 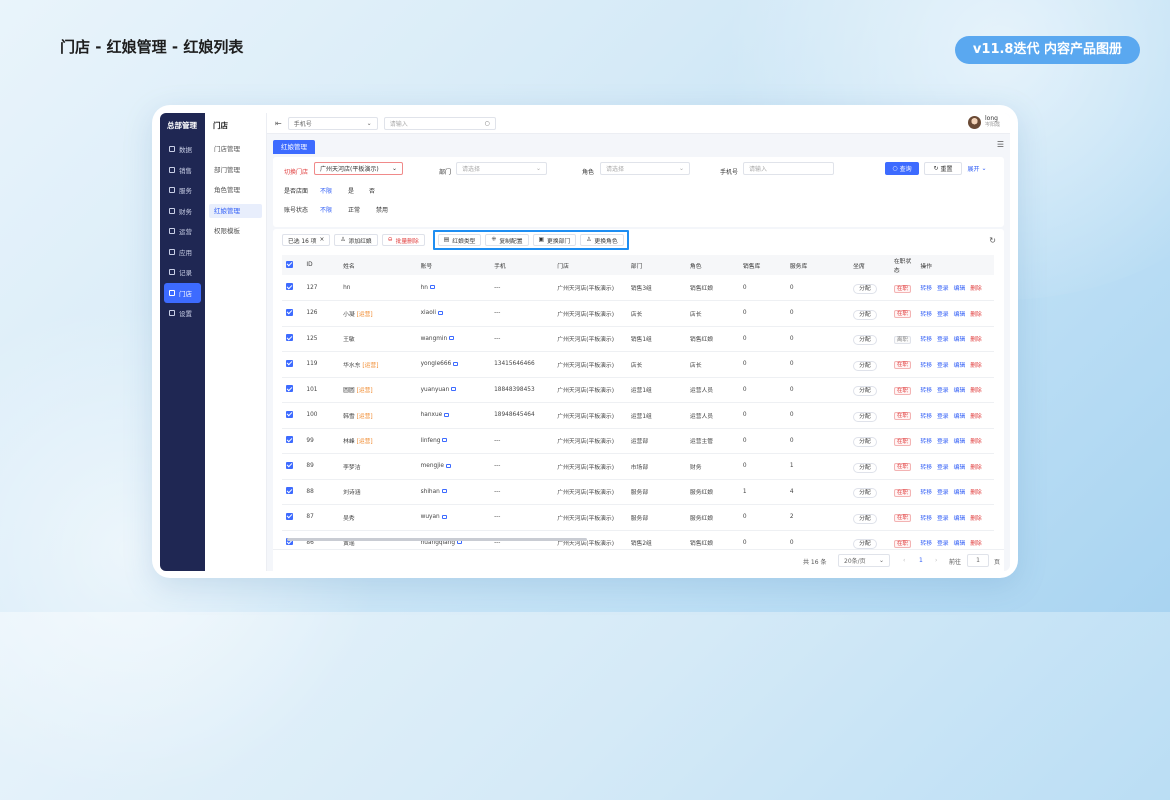 I want to click on sidebar-item-6: 记录, so click(x=182, y=272).